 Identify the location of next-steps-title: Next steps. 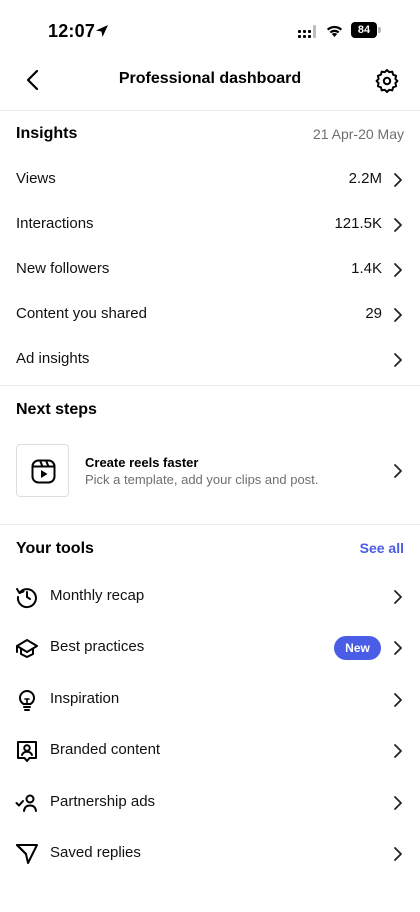
(56, 409).